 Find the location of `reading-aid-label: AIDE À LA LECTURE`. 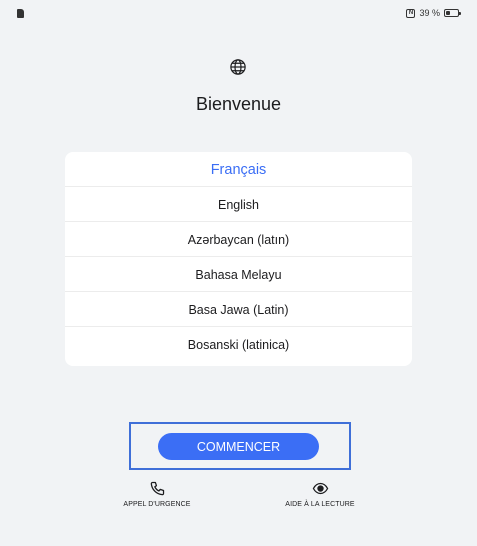

reading-aid-label: AIDE À LA LECTURE is located at coordinates (320, 504).